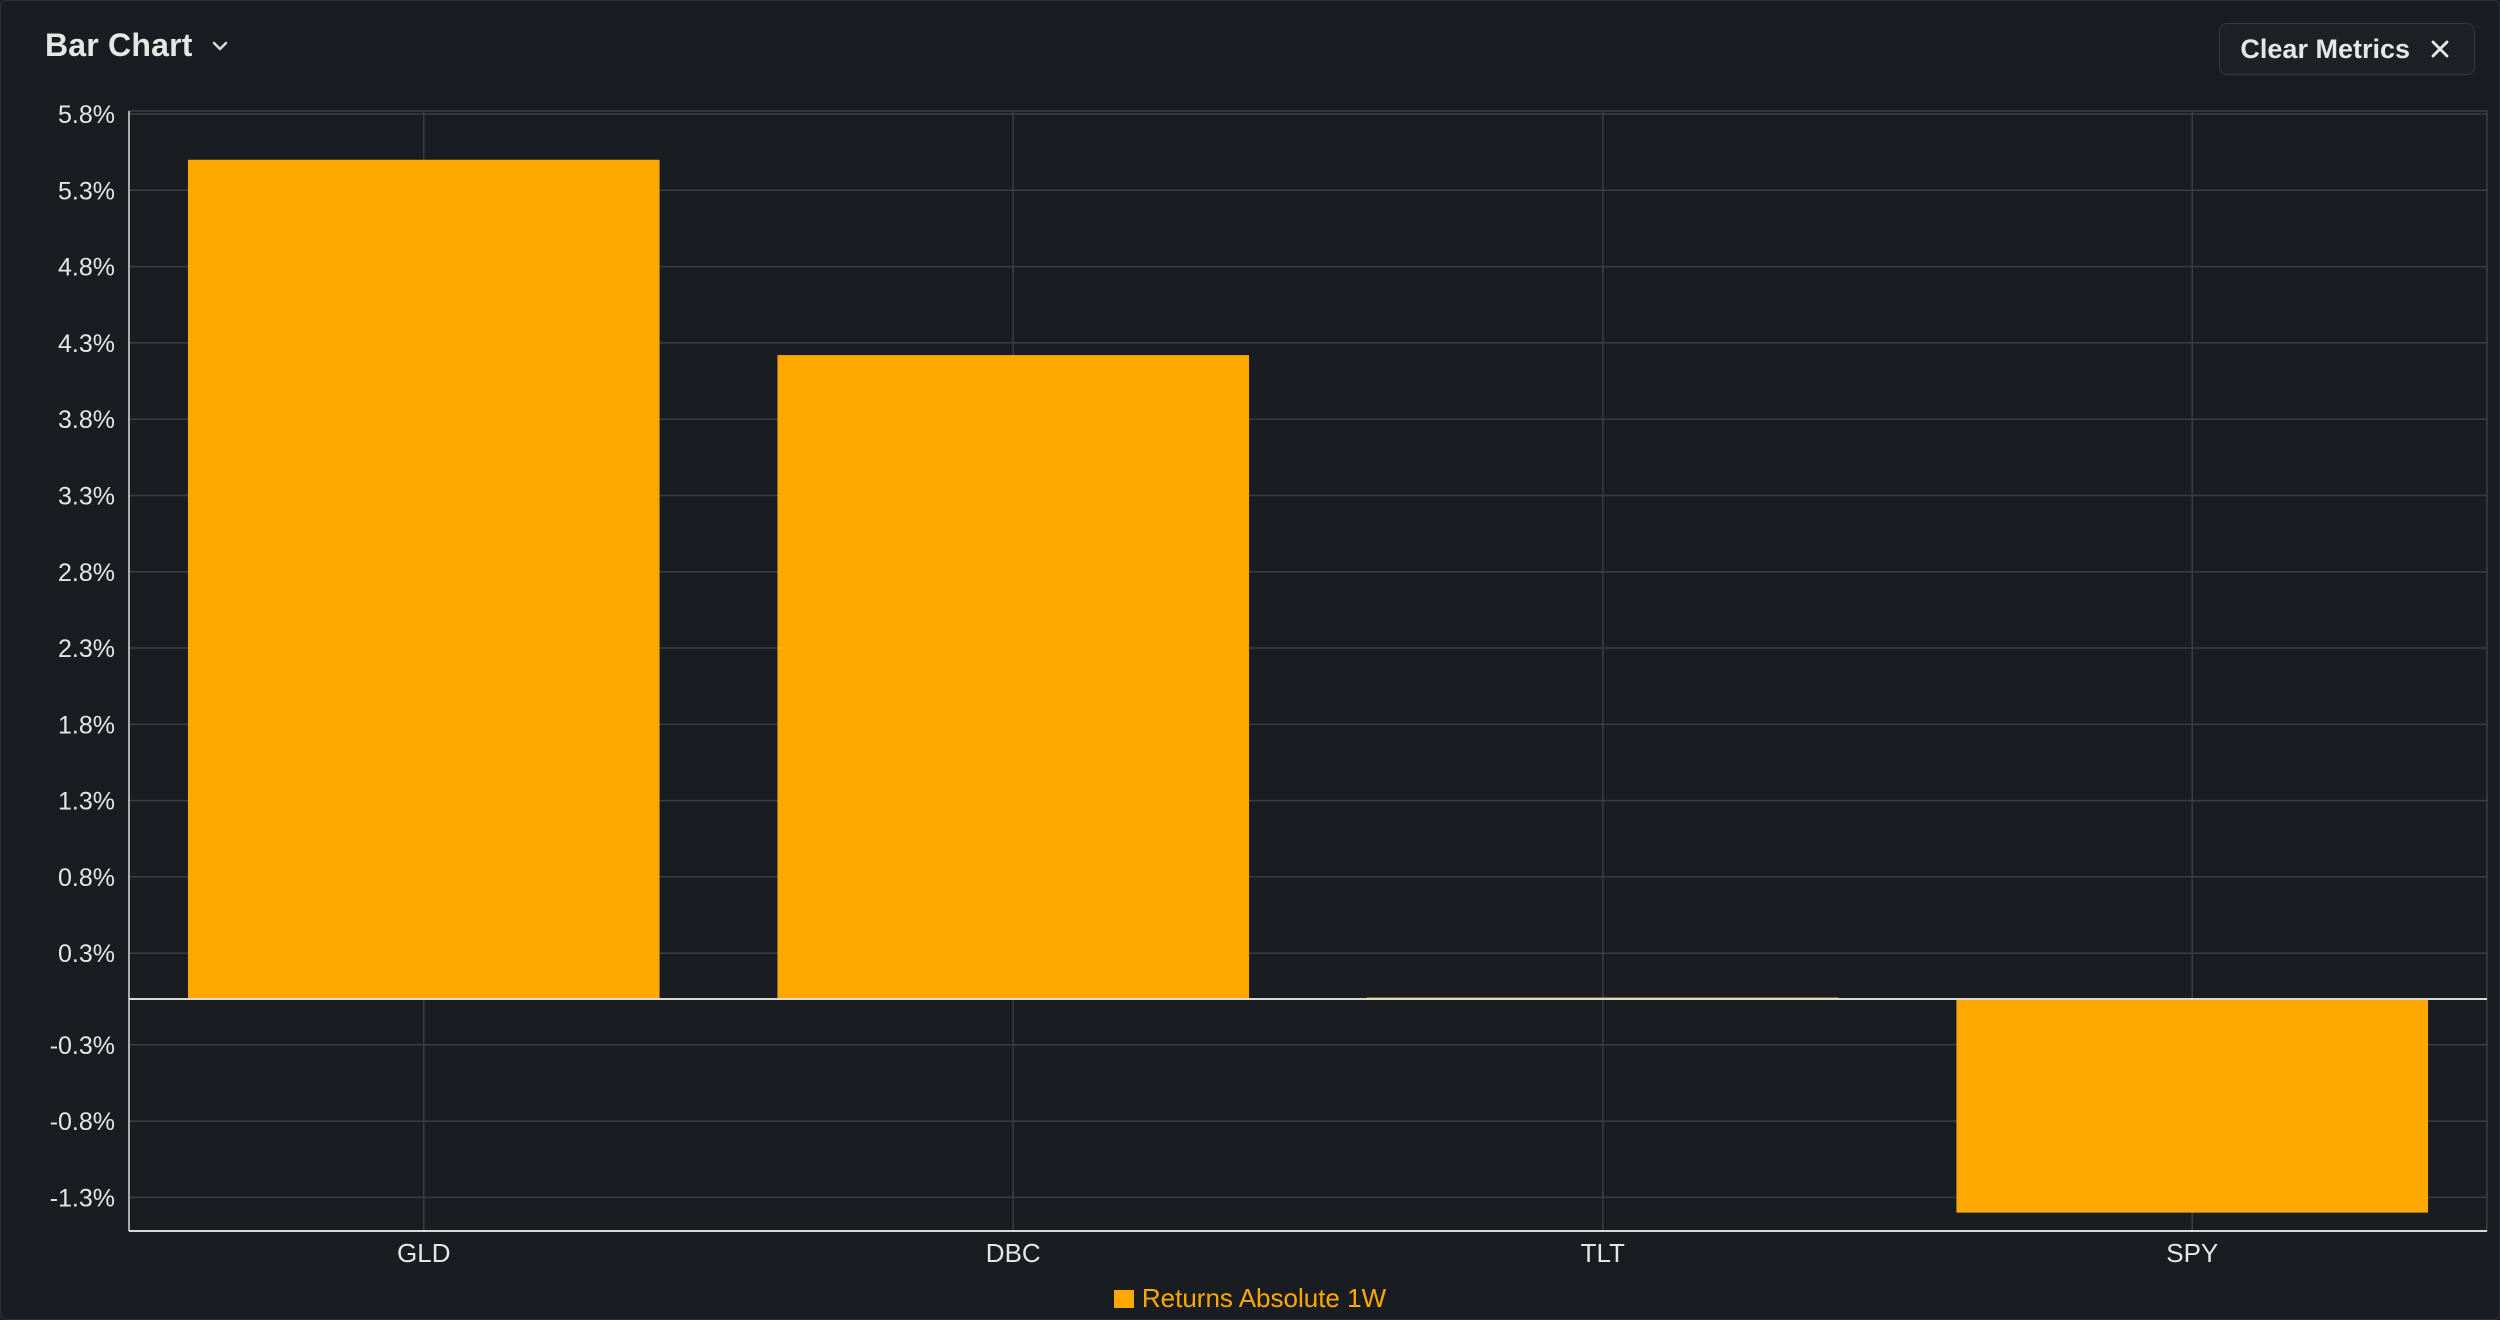  I want to click on y-tick-label: 3.3%, so click(86, 496).